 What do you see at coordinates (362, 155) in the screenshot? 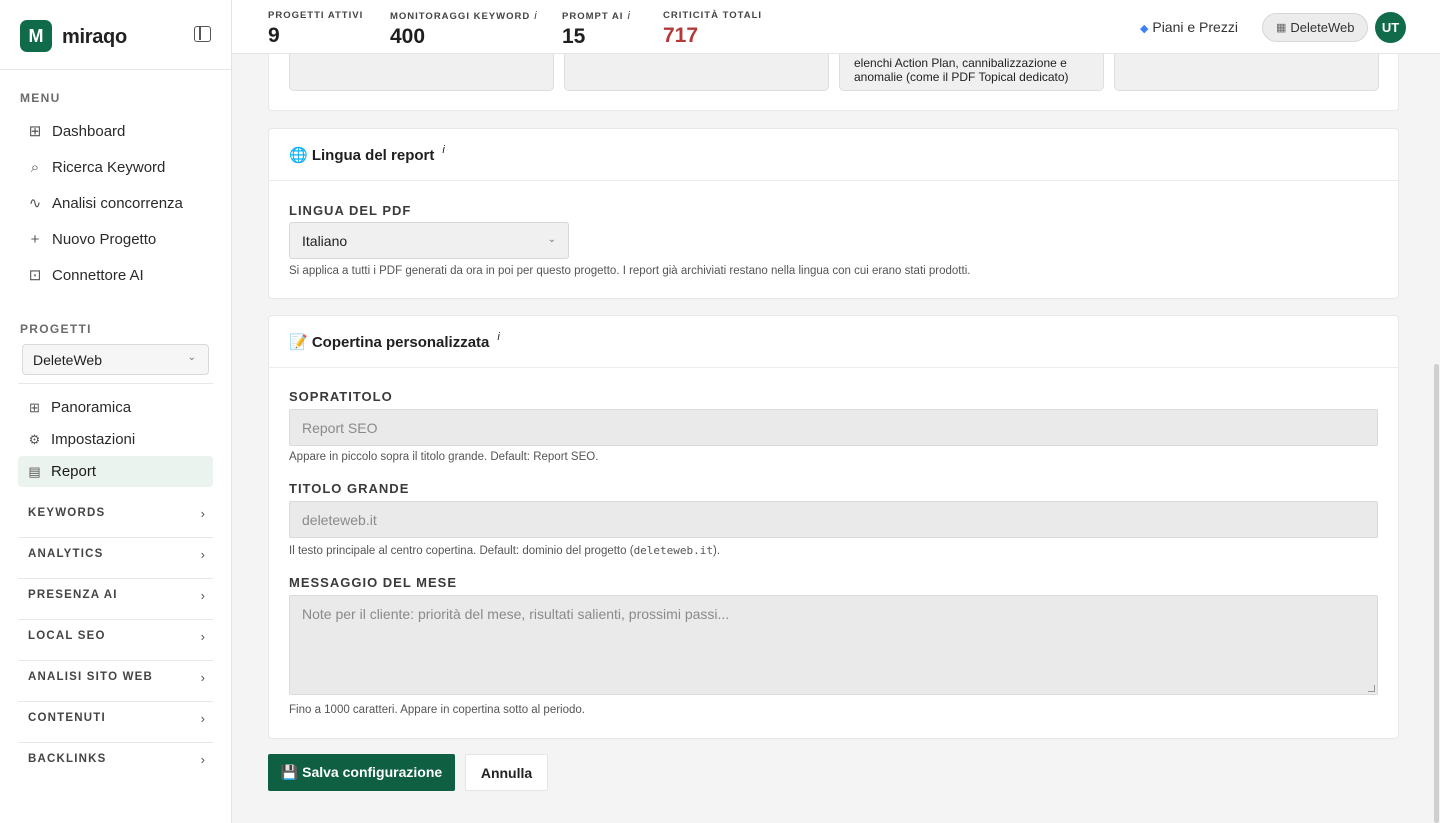
I see `card-title: 🌐 Lingua del report` at bounding box center [362, 155].